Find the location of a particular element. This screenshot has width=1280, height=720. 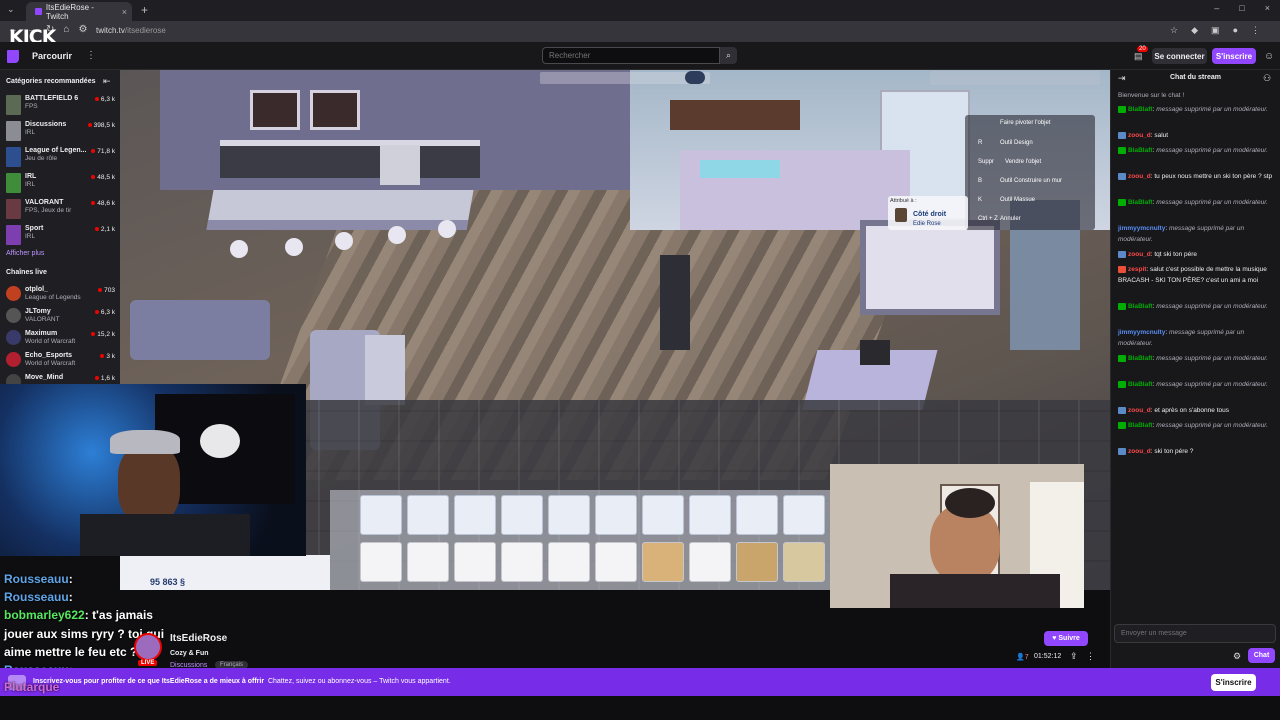

tool-sledgehammer: Outil Massue is located at coordinates (1017, 200).